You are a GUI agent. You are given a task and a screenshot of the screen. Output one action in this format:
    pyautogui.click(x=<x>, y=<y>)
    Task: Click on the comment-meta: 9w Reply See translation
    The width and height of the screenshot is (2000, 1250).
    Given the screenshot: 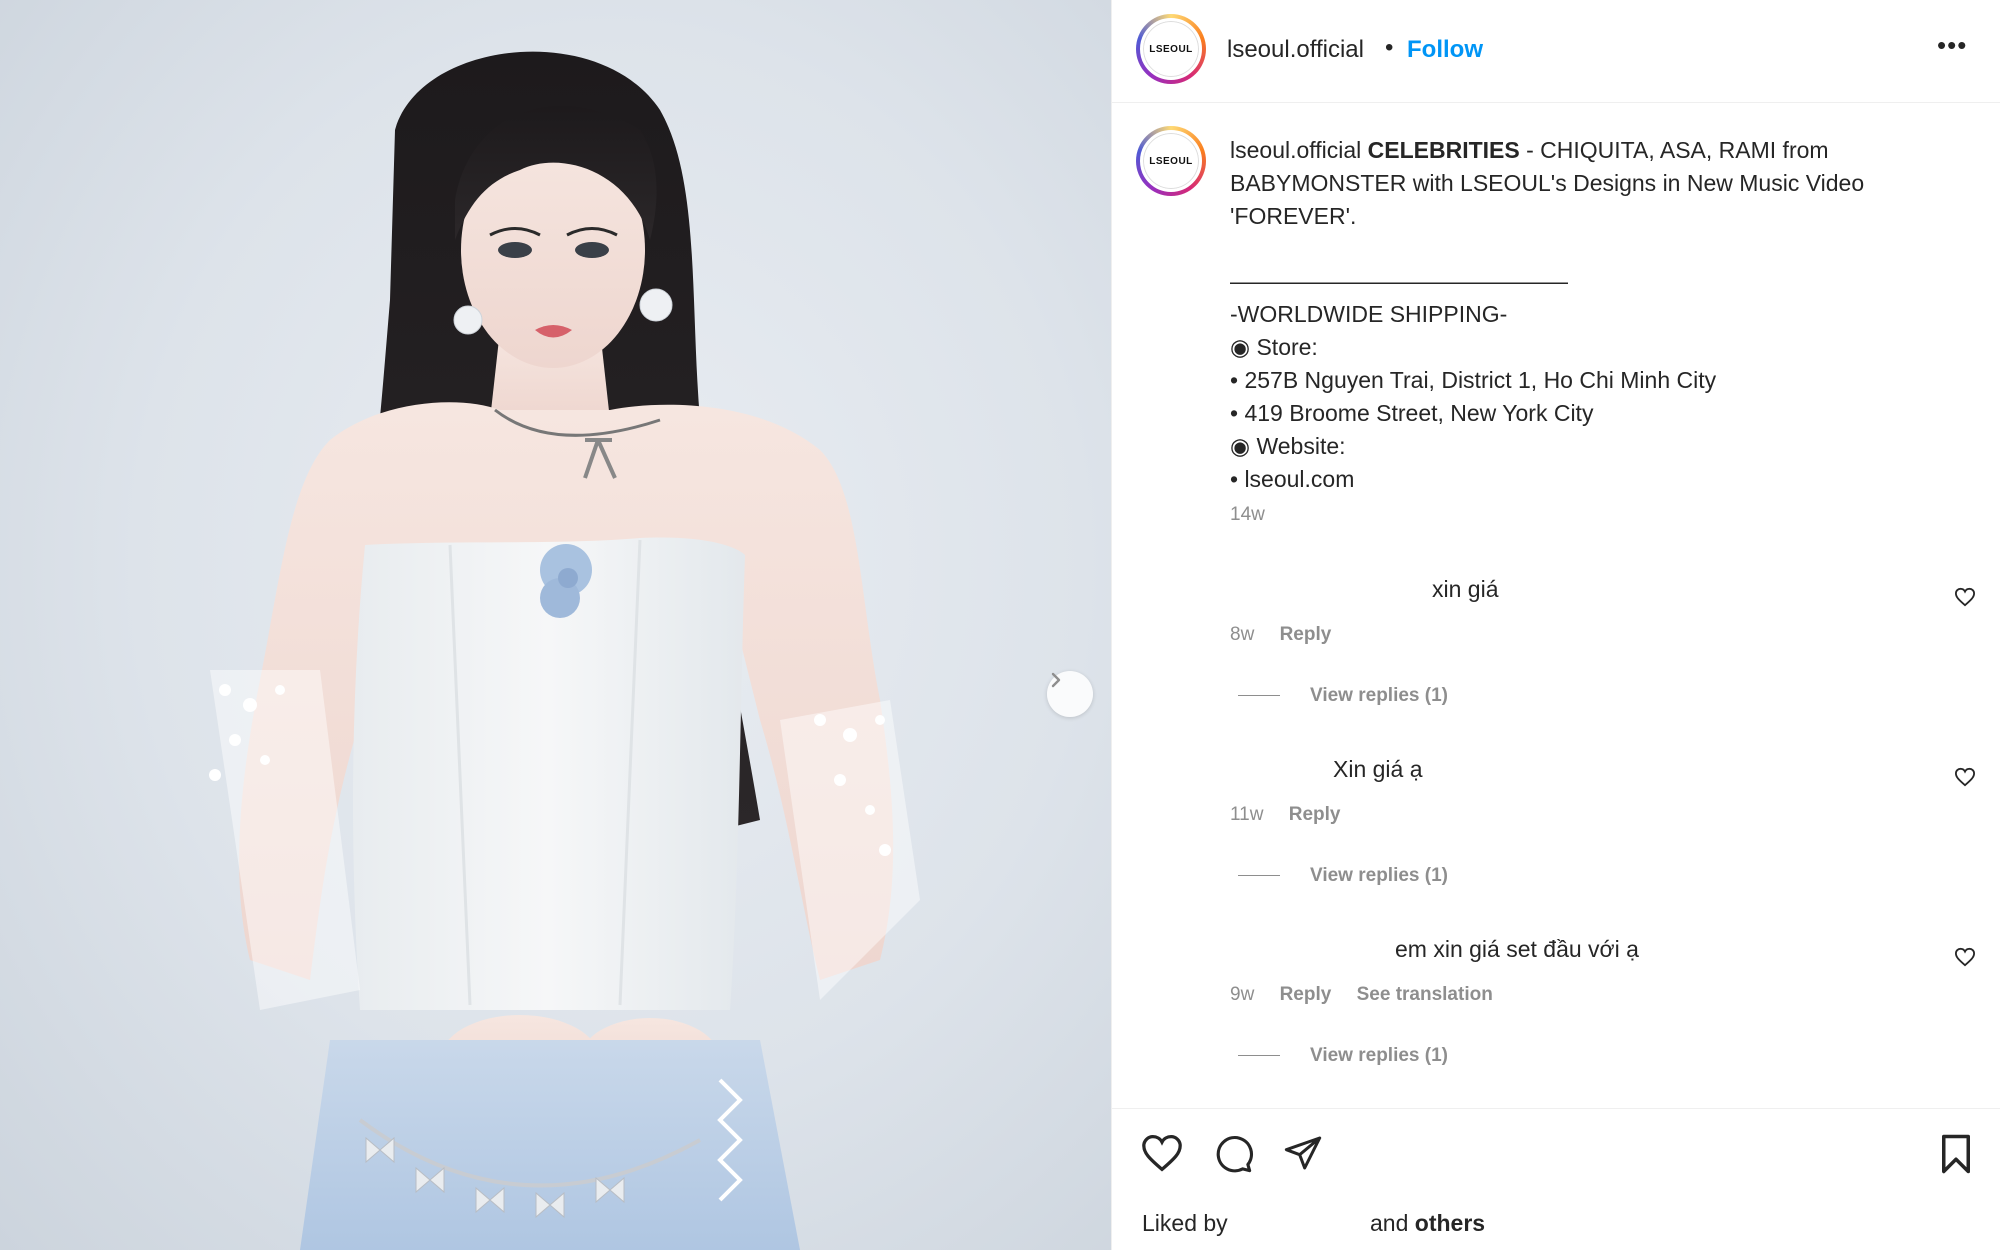 What is the action you would take?
    pyautogui.click(x=1371, y=995)
    